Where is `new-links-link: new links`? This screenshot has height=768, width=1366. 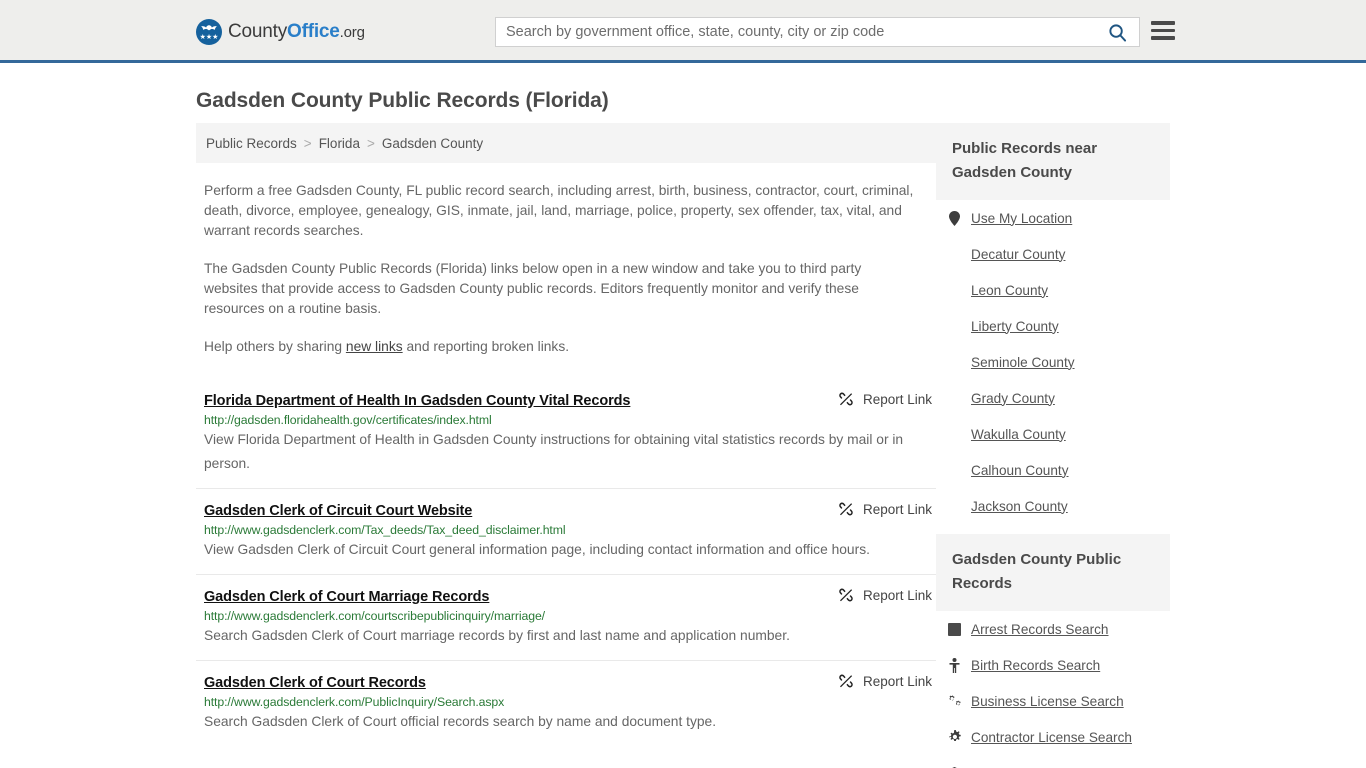 new-links-link: new links is located at coordinates (374, 346).